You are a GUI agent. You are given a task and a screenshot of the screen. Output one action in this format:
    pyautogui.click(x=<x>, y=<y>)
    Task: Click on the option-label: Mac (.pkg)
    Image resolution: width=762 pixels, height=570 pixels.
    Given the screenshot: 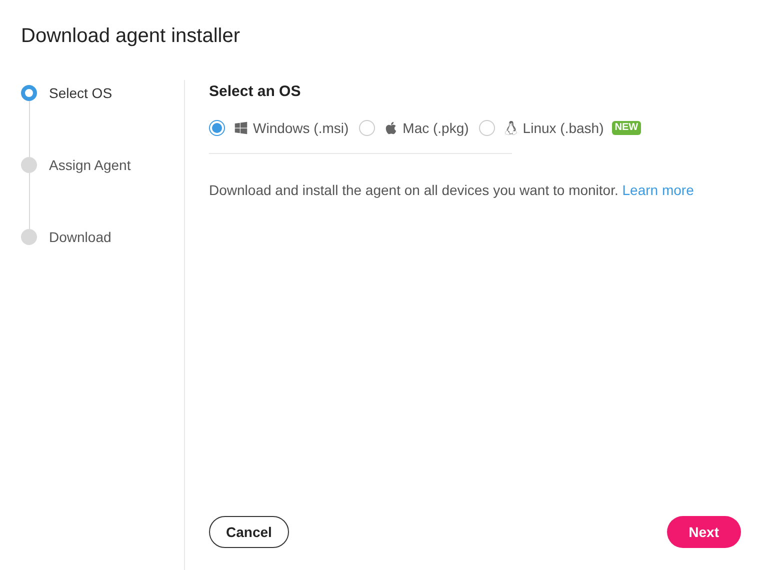 What is the action you would take?
    pyautogui.click(x=435, y=128)
    